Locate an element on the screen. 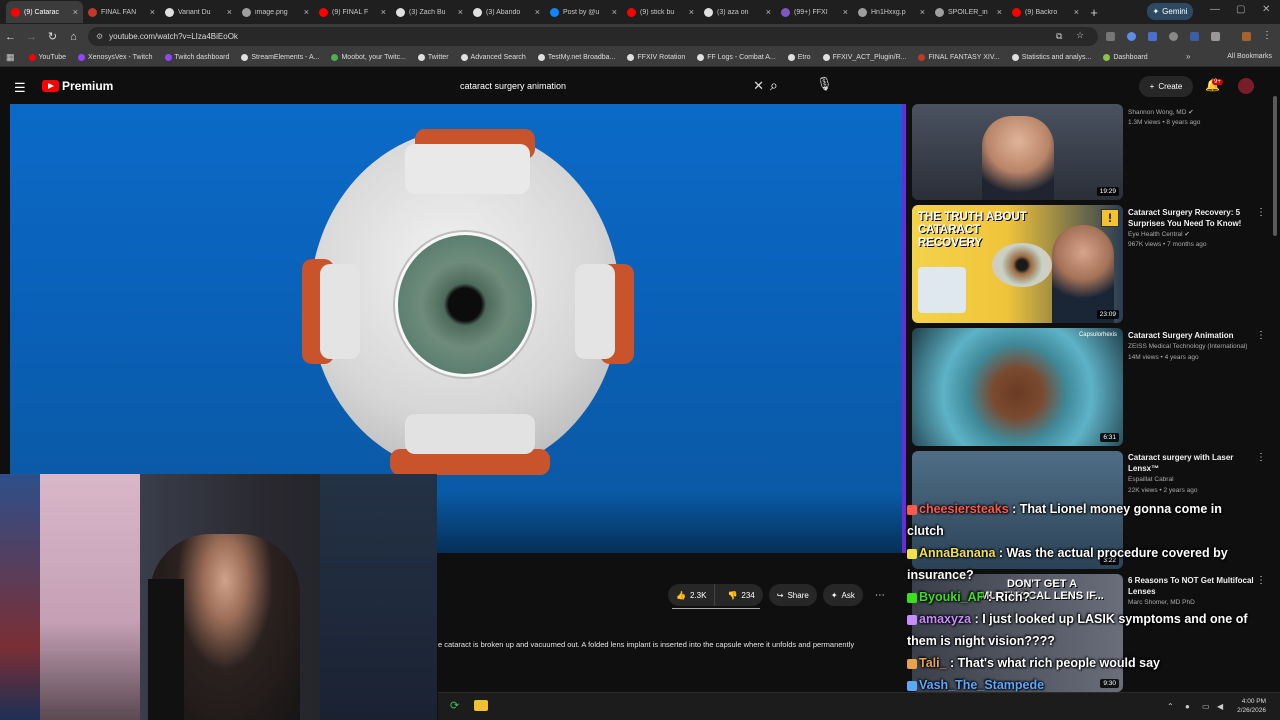 The height and width of the screenshot is (720, 1280). browser-tab: SPOILER_in × is located at coordinates (968, 12).